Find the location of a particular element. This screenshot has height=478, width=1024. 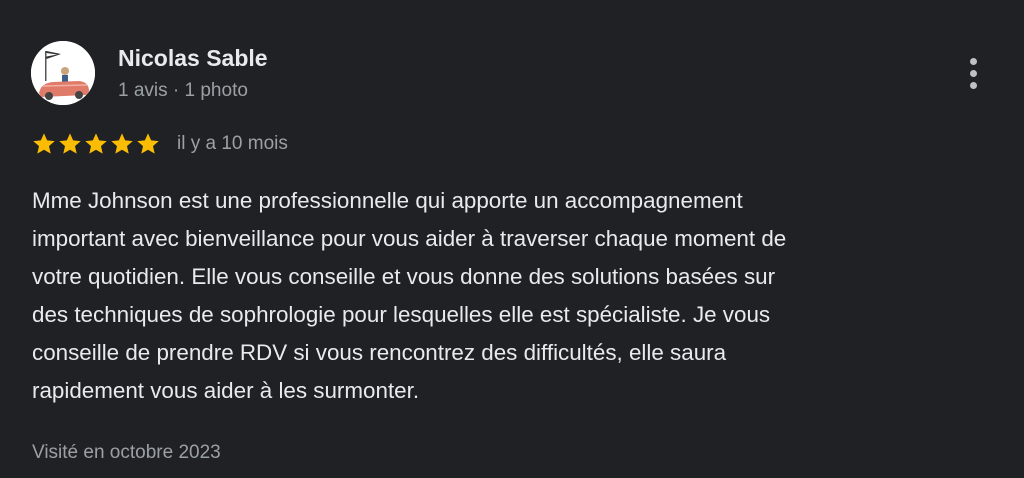

rating-row: il y a 10 mois is located at coordinates (159, 144).